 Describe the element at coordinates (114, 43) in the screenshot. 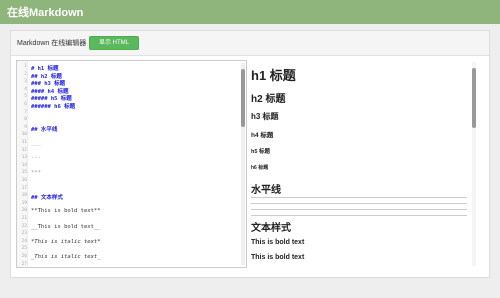

I see `show-html-button: 显示 HTML` at that location.